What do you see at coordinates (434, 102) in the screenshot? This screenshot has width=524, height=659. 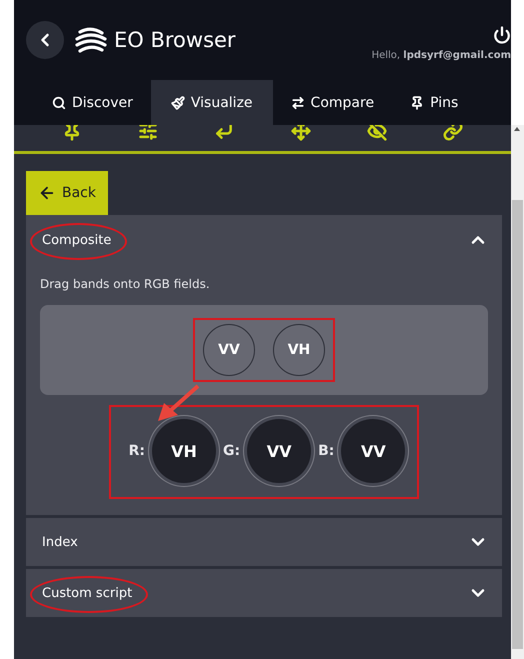 I see `nav-tab: Pins` at bounding box center [434, 102].